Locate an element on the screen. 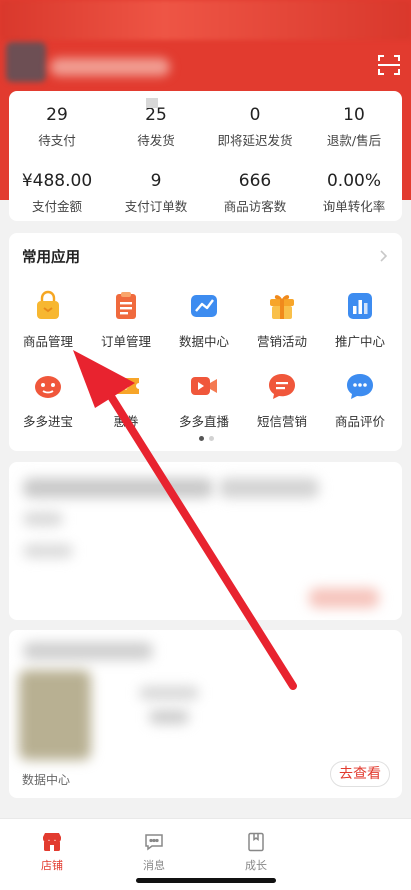  app-label: 推广中心 is located at coordinates (359, 341).